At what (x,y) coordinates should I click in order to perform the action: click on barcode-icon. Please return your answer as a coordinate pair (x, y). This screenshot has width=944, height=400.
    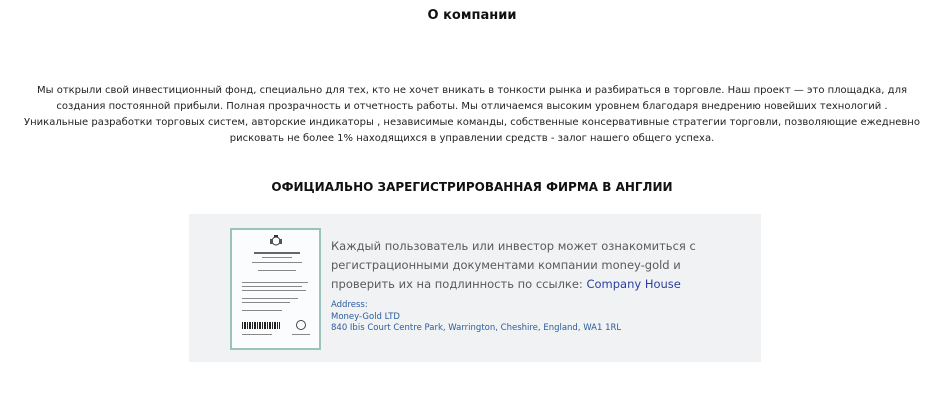
    Looking at the image, I should click on (261, 325).